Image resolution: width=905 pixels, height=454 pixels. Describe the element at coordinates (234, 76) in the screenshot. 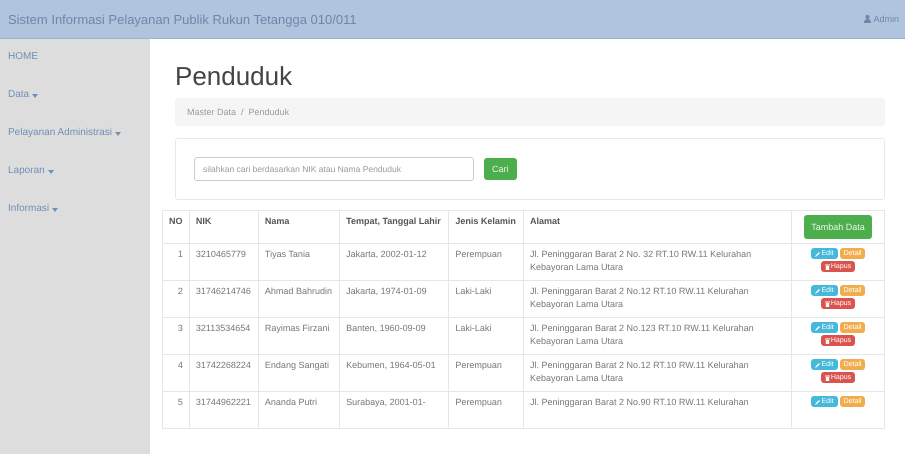

I see `page-title: Penduduk` at that location.